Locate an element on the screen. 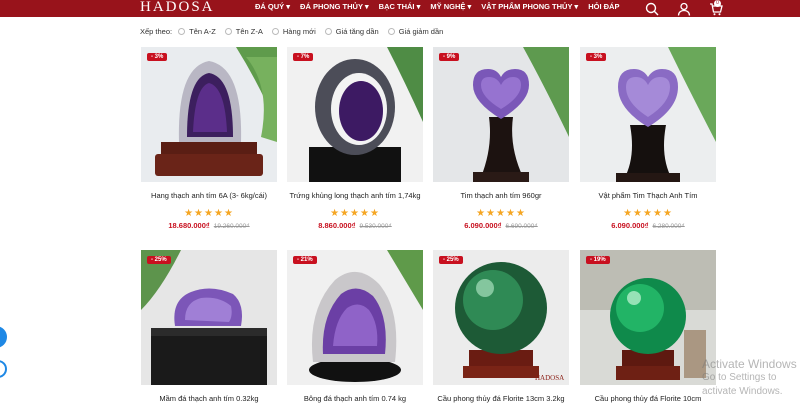 This screenshot has width=800, height=408. nav-item-bac-thai: BẠC THÁI ▾ is located at coordinates (400, 8).